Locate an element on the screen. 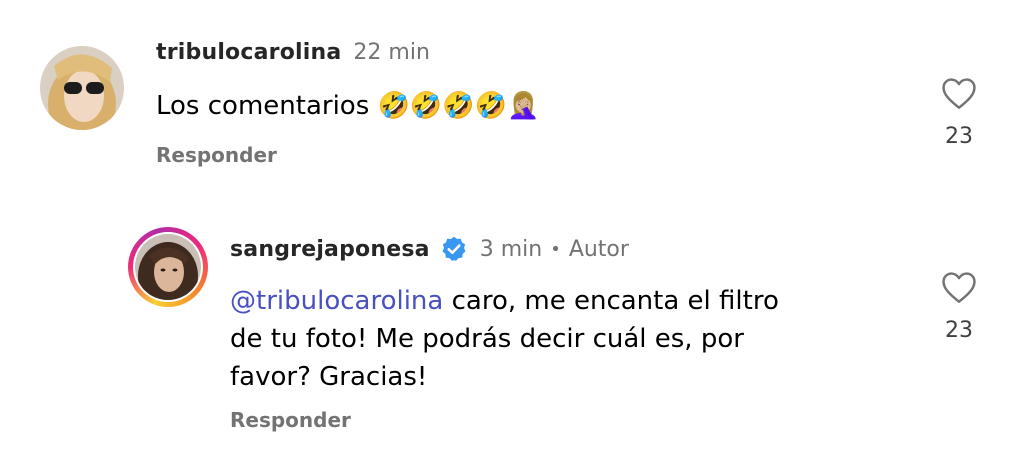 The image size is (1024, 466). author-badge: Autor is located at coordinates (598, 249).